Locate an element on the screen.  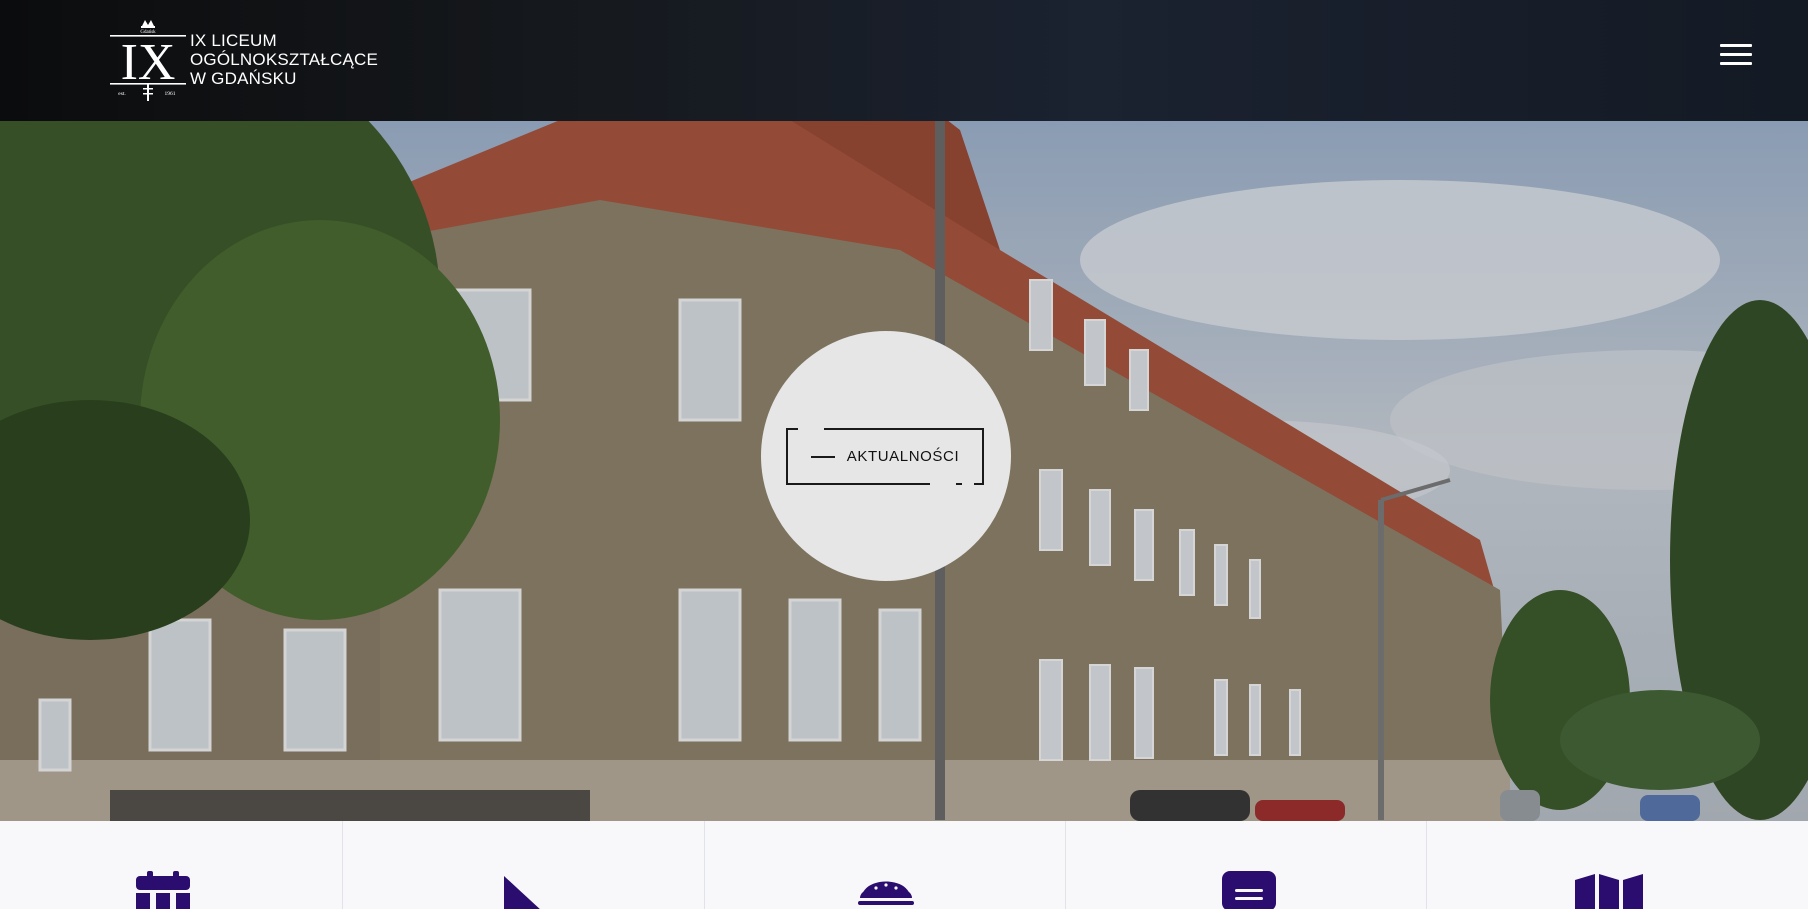
tile-subjects is located at coordinates (524, 865).